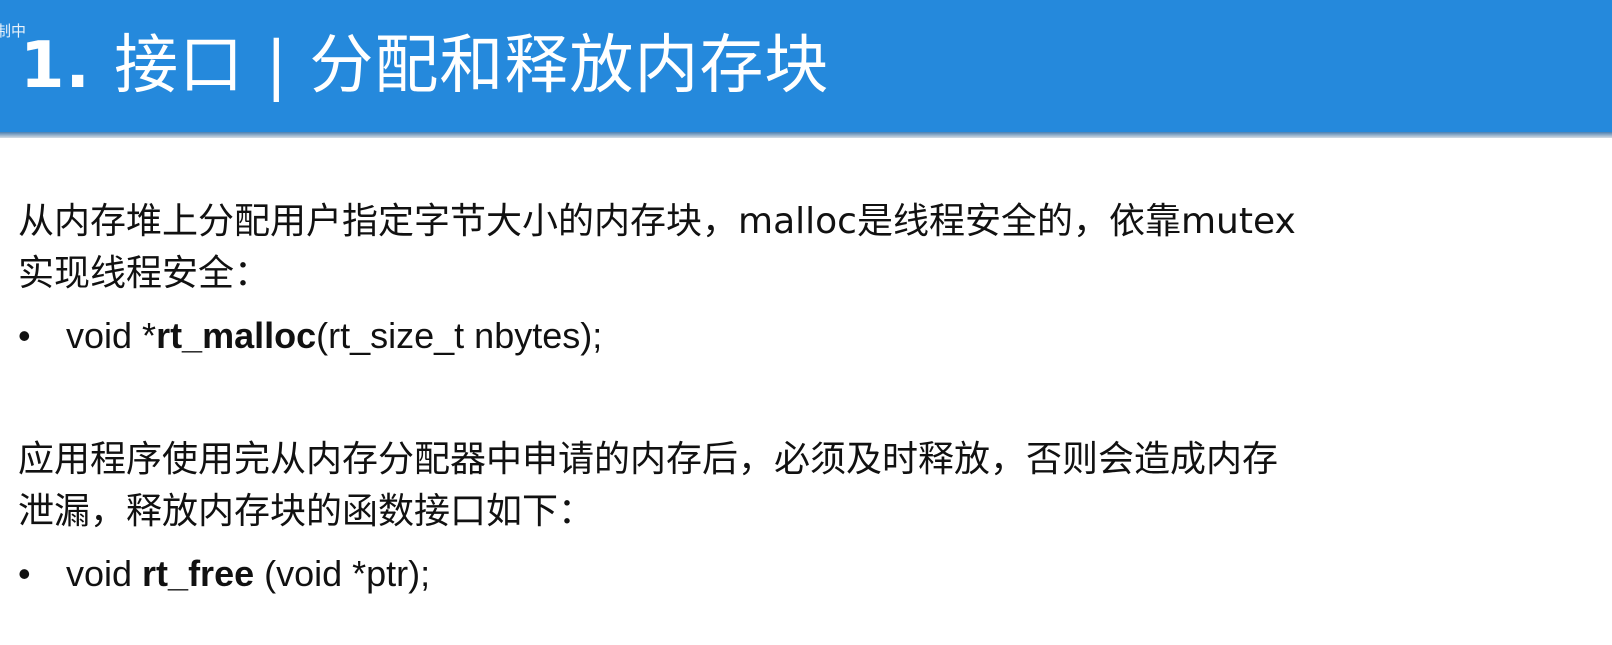  I want to click on bullet-rt-malloc: • void *rt_malloc(rt_size_t nbytes);, so click(310, 336).